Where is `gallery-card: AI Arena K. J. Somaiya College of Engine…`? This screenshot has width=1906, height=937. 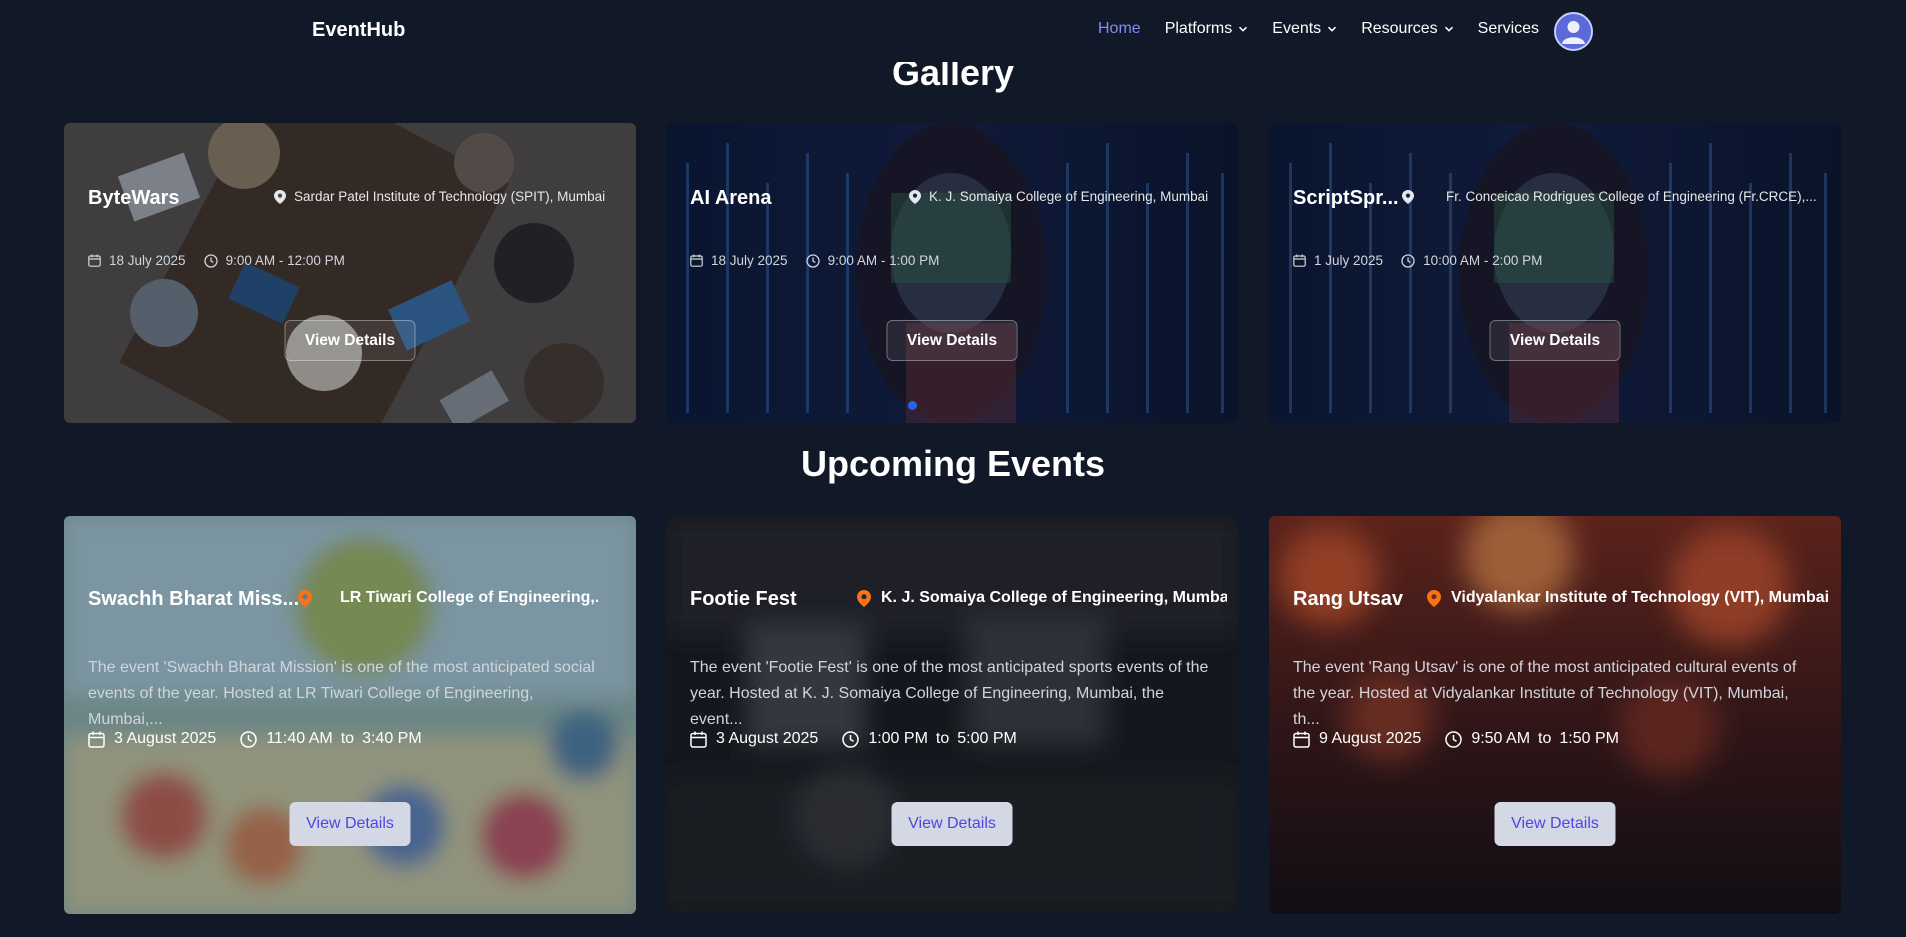 gallery-card: AI Arena K. J. Somaiya College of Engine… is located at coordinates (952, 273).